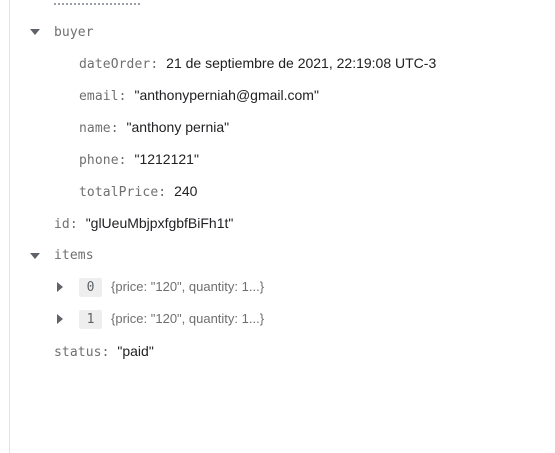 Image resolution: width=555 pixels, height=453 pixels. I want to click on field-key-items: items, so click(74, 255).